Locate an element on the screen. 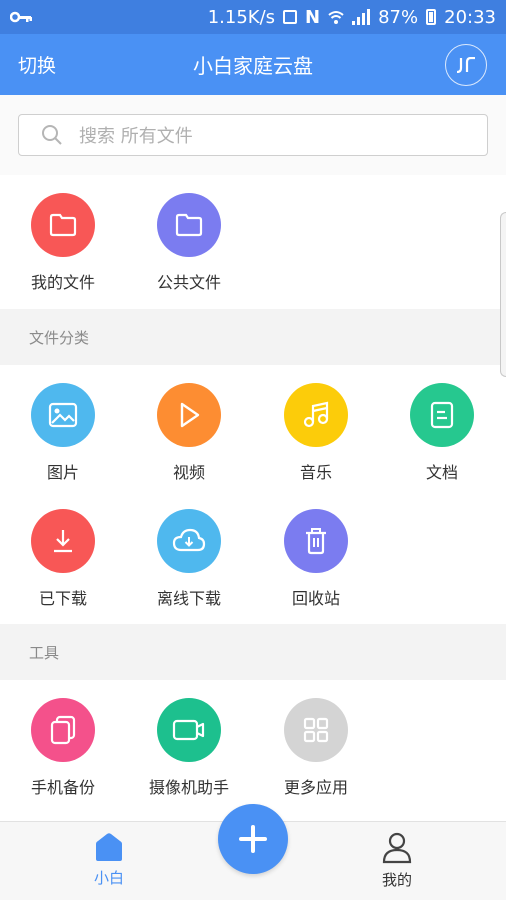  signal-icon is located at coordinates (361, 17).